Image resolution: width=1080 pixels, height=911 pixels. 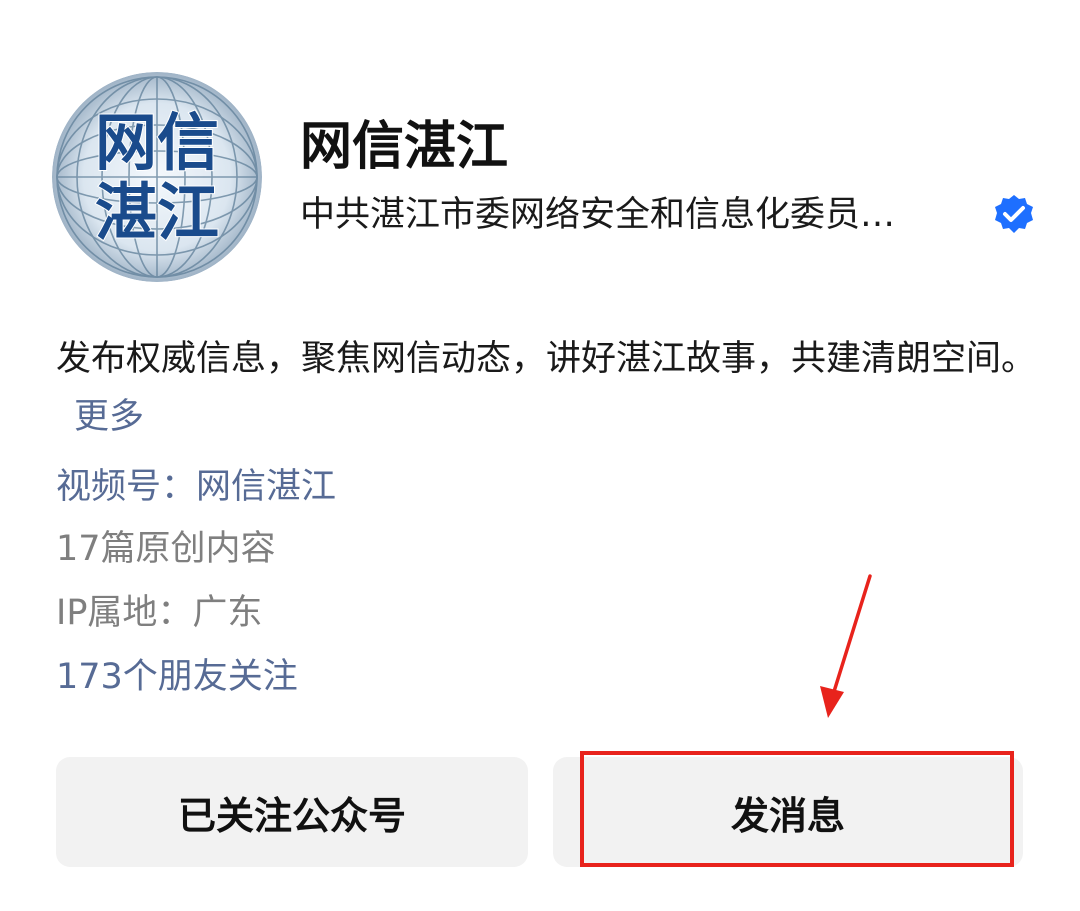 What do you see at coordinates (846, 646) in the screenshot?
I see `annotation-arrow-icon` at bounding box center [846, 646].